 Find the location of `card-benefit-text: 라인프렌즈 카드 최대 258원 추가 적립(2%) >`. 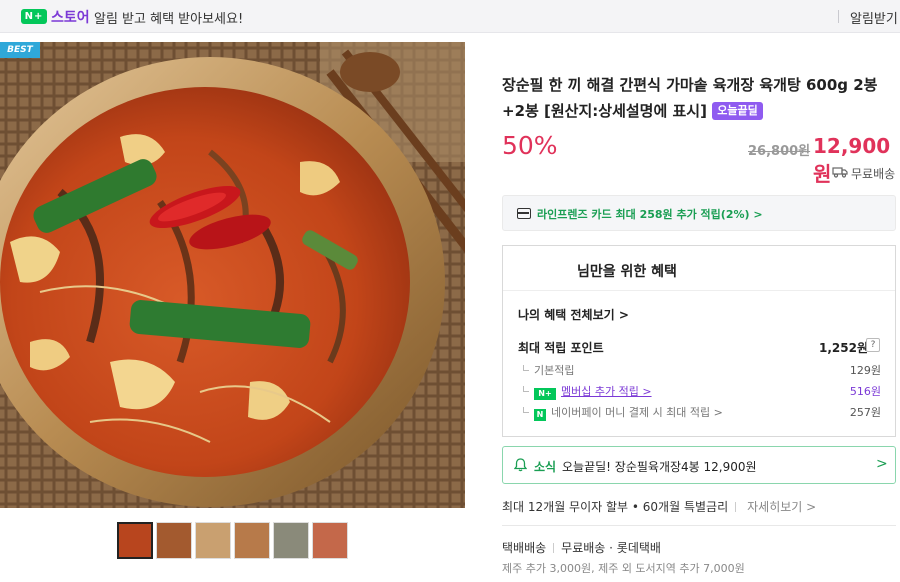

card-benefit-text: 라인프렌즈 카드 최대 258원 추가 적립(2%) > is located at coordinates (650, 214).